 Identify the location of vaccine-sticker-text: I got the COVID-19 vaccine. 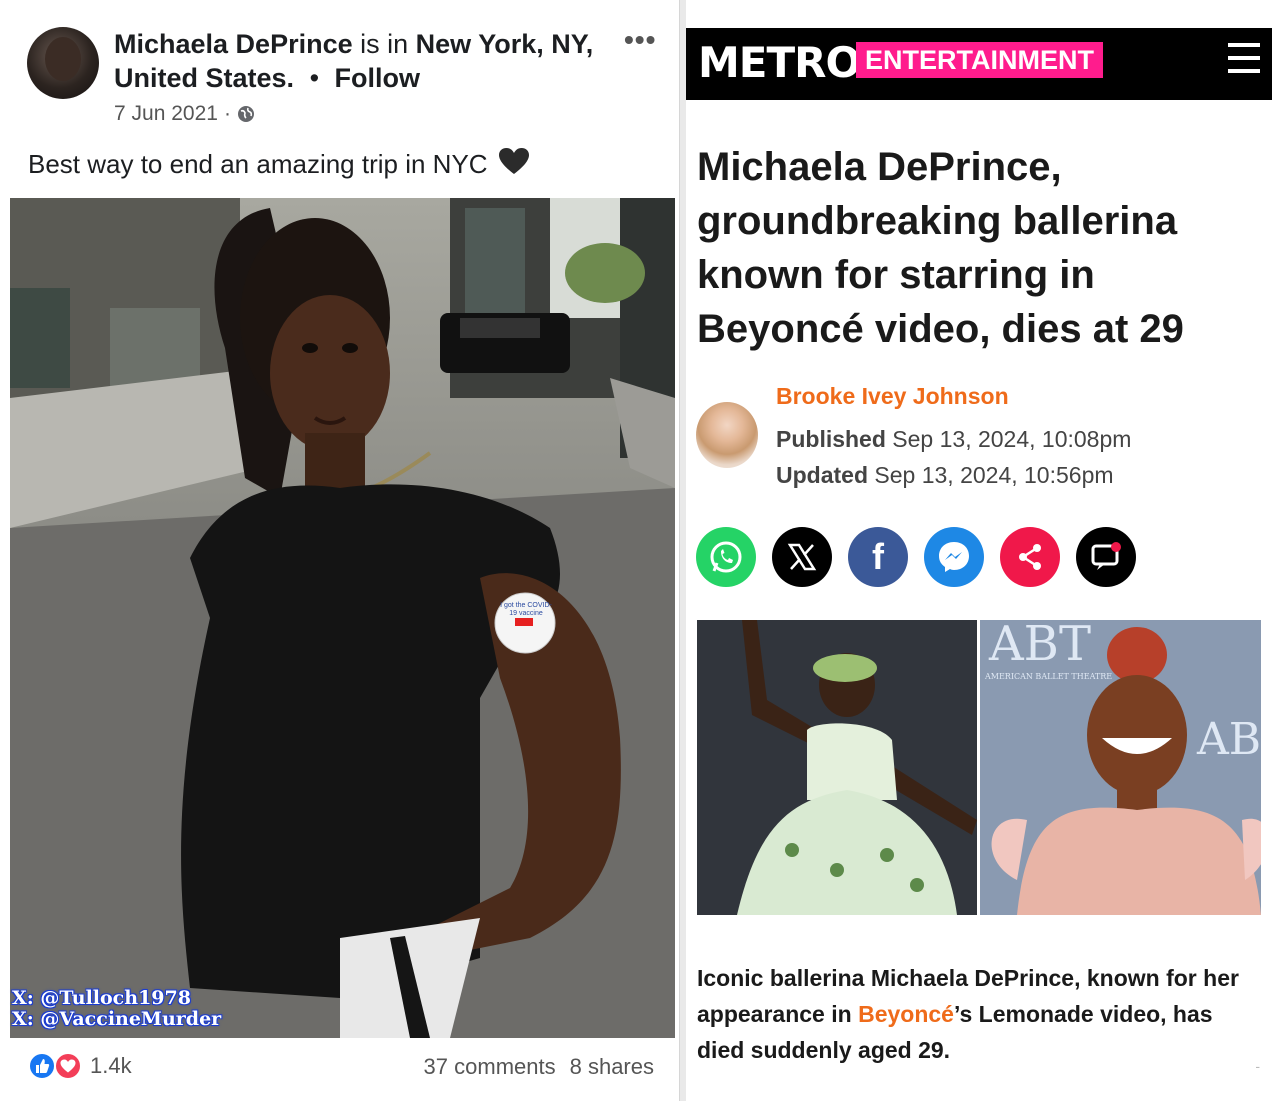
(526, 609).